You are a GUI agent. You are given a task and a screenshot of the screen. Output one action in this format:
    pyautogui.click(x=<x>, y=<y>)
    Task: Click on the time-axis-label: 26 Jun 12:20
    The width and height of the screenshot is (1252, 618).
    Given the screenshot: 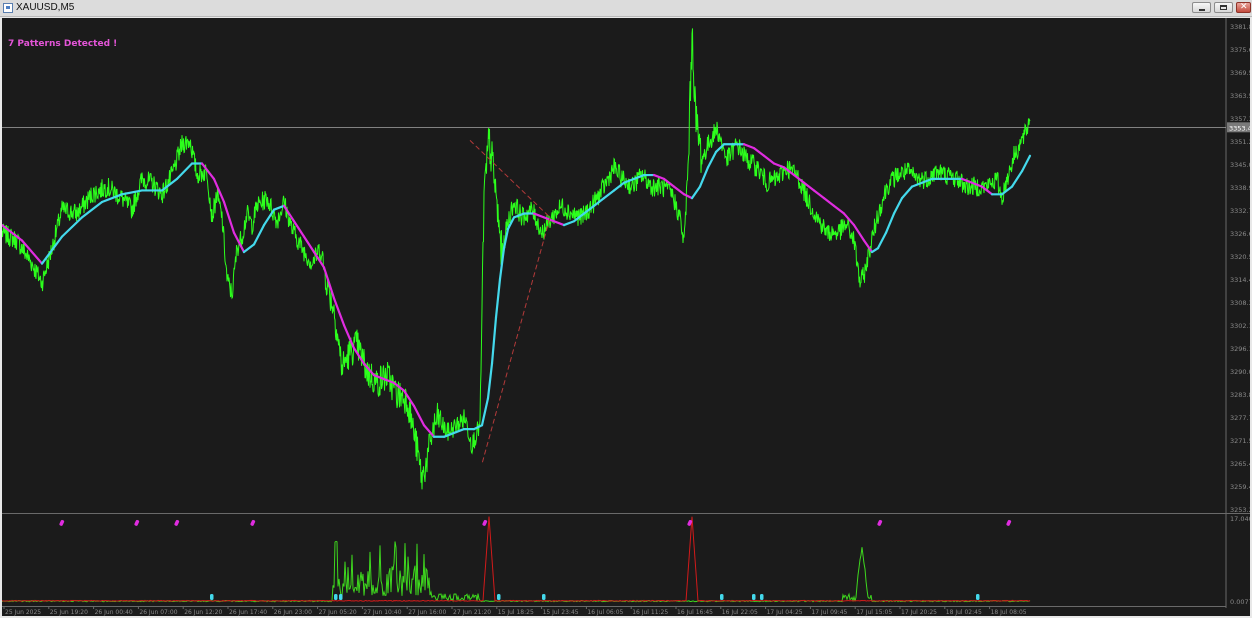 What is the action you would take?
    pyautogui.click(x=203, y=612)
    